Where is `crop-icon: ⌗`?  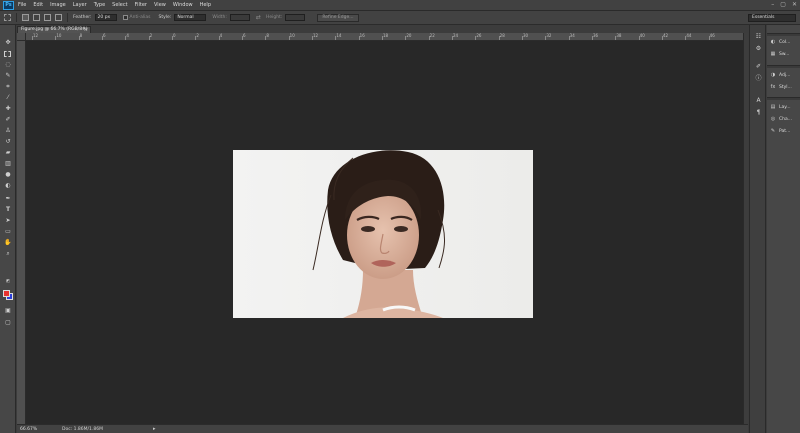 crop-icon: ⌗ is located at coordinates (8, 86).